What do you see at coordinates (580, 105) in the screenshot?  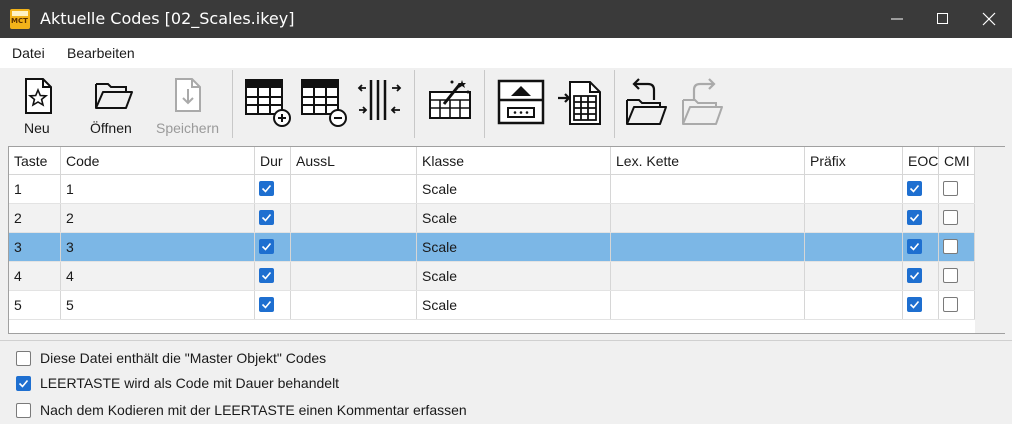 I see `export-button` at bounding box center [580, 105].